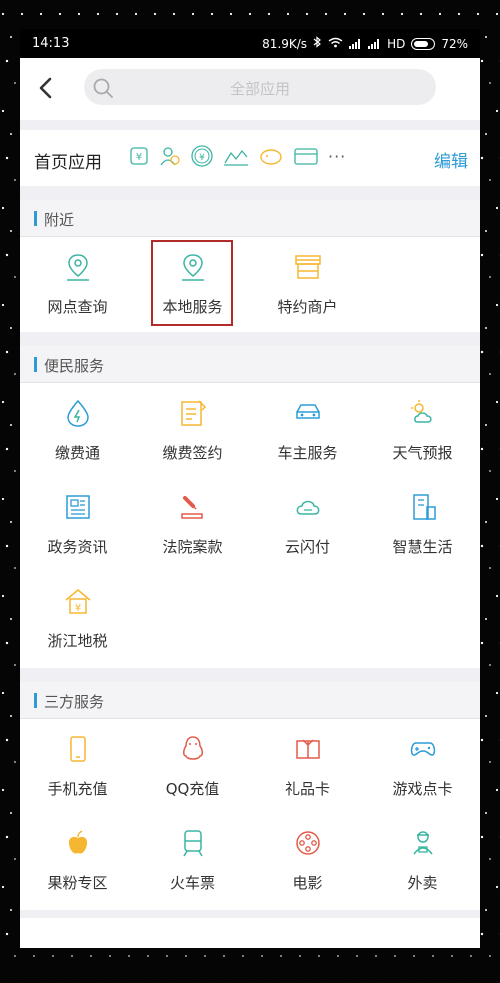  What do you see at coordinates (422, 883) in the screenshot?
I see `service-label: 外卖` at bounding box center [422, 883].